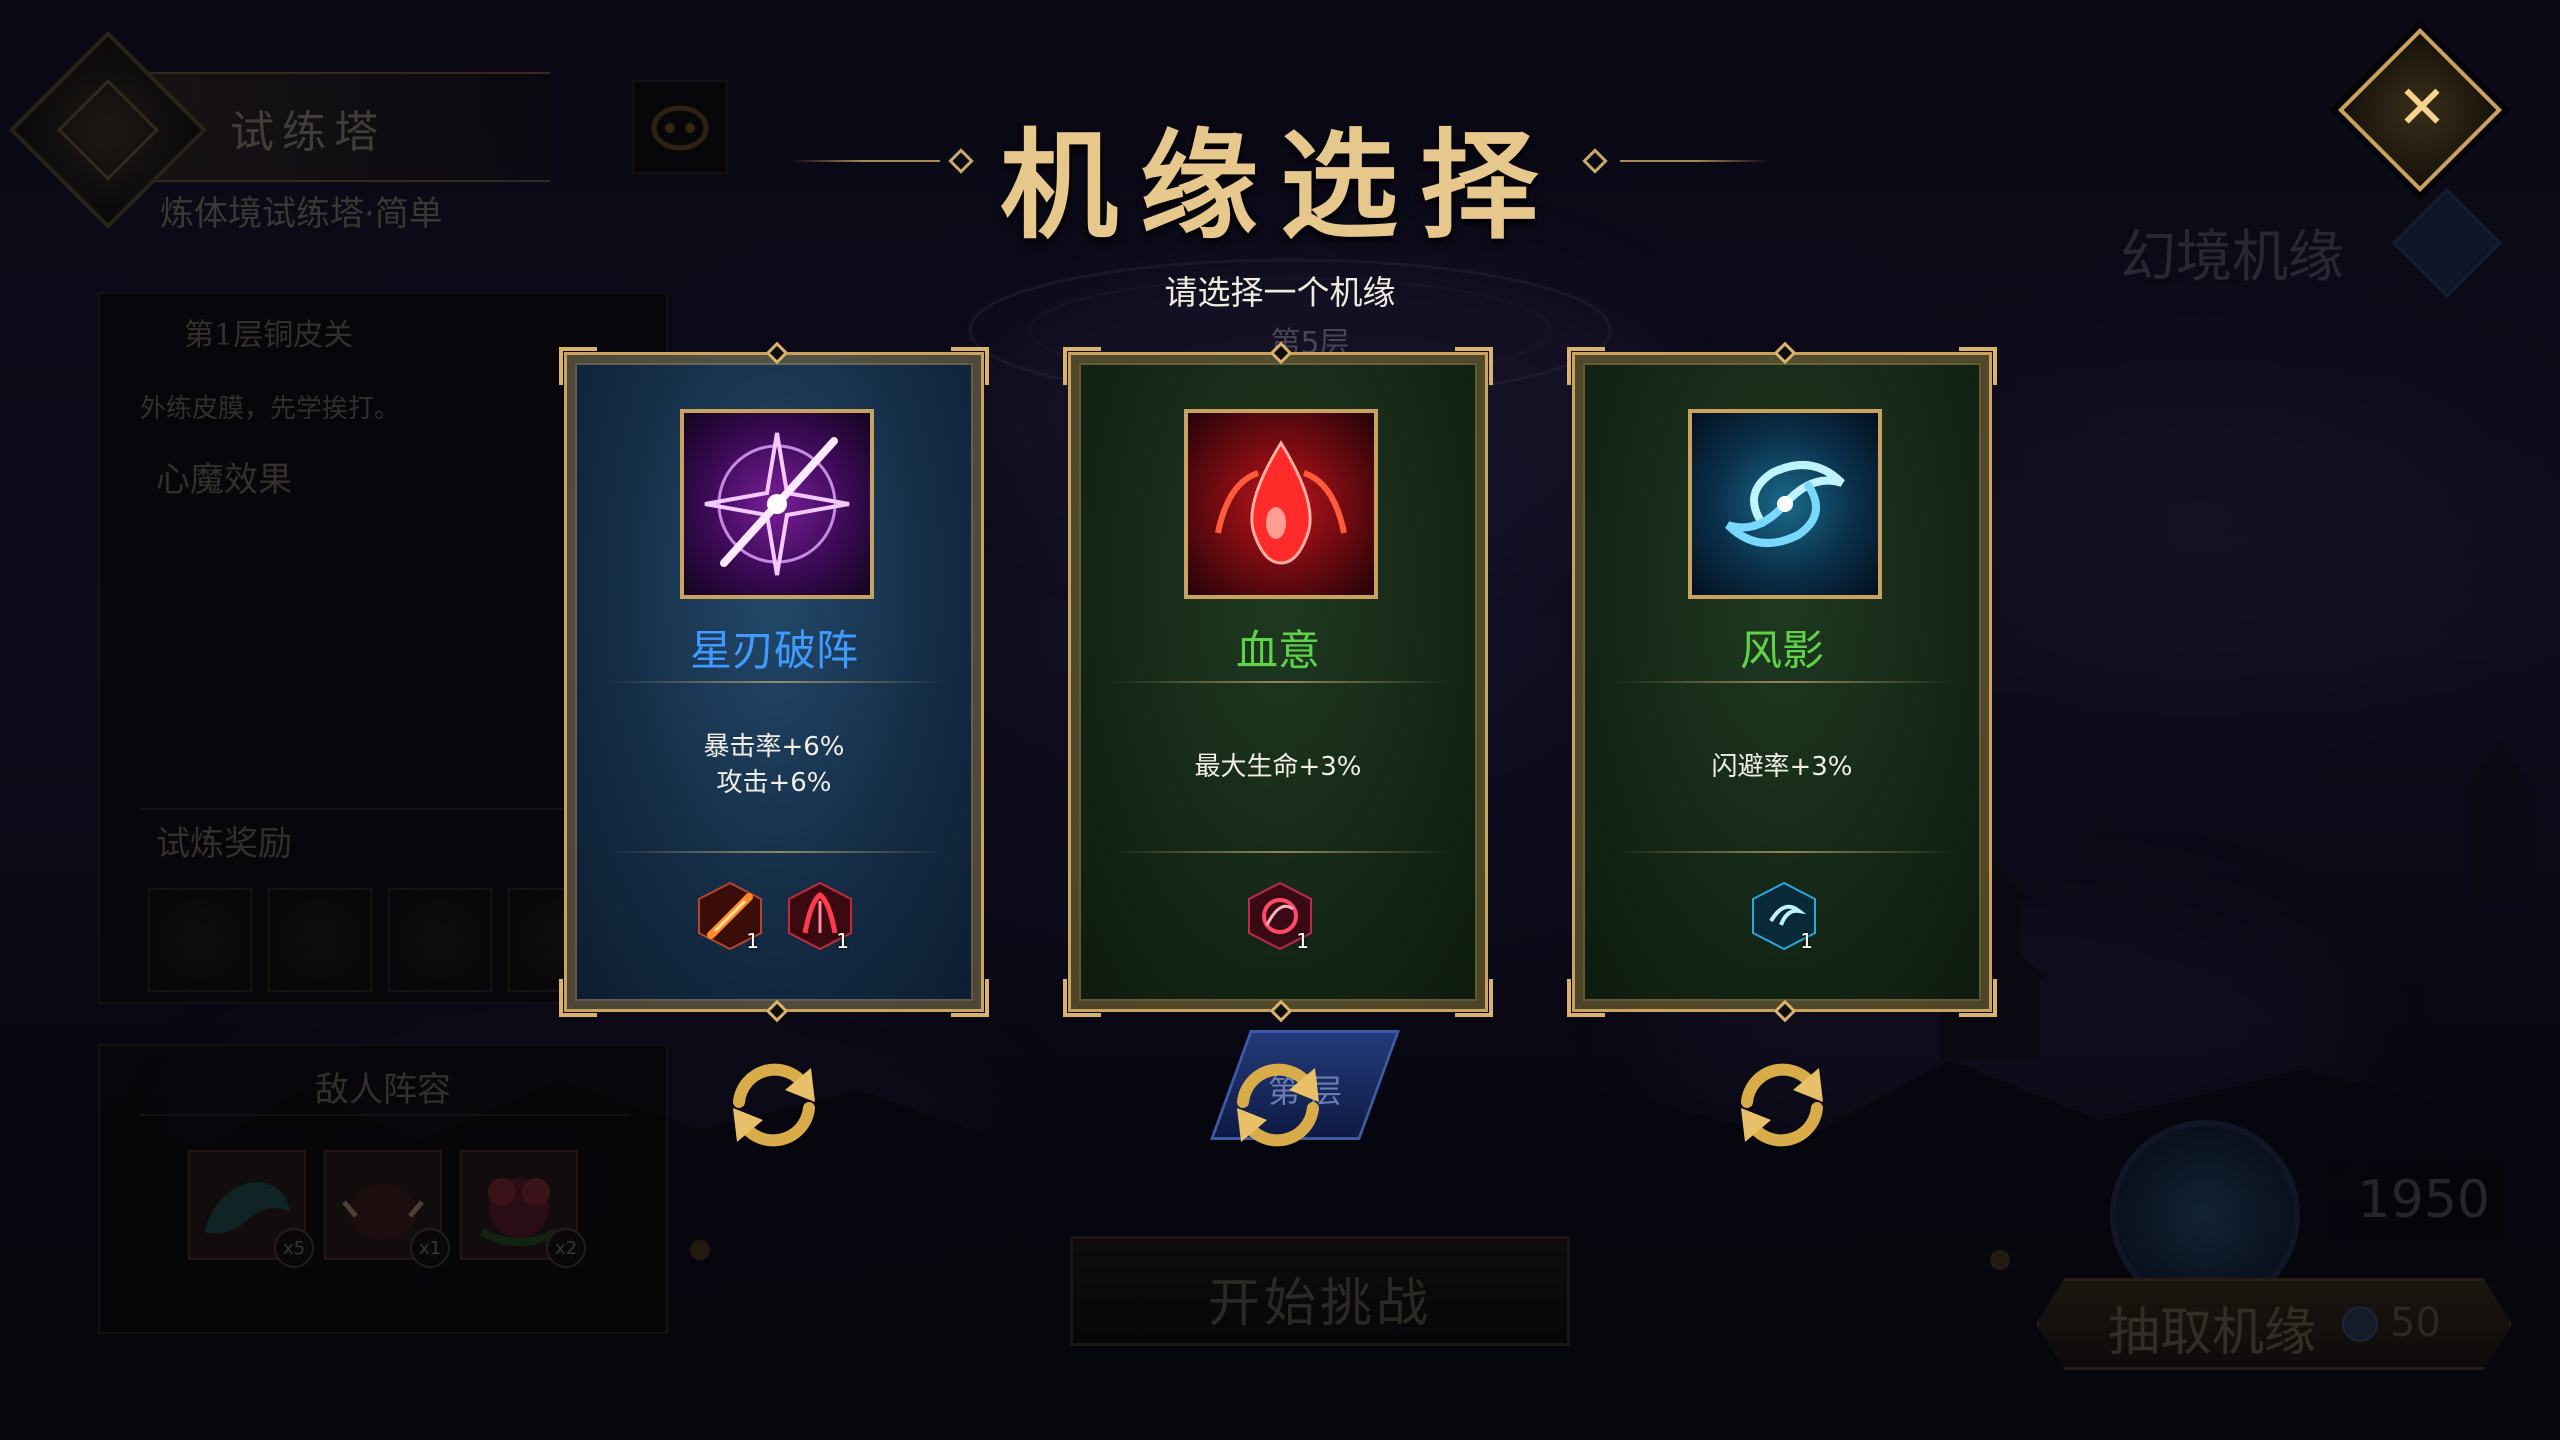 The image size is (2560, 1440). Describe the element at coordinates (566, 1248) in the screenshot. I see `enemy-count: x2` at that location.